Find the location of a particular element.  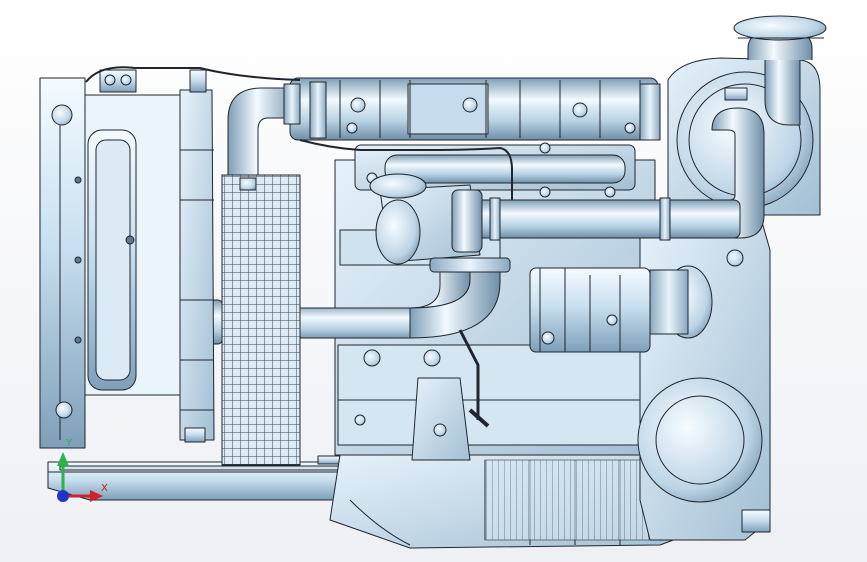

flywheel-housing is located at coordinates (704, 377).